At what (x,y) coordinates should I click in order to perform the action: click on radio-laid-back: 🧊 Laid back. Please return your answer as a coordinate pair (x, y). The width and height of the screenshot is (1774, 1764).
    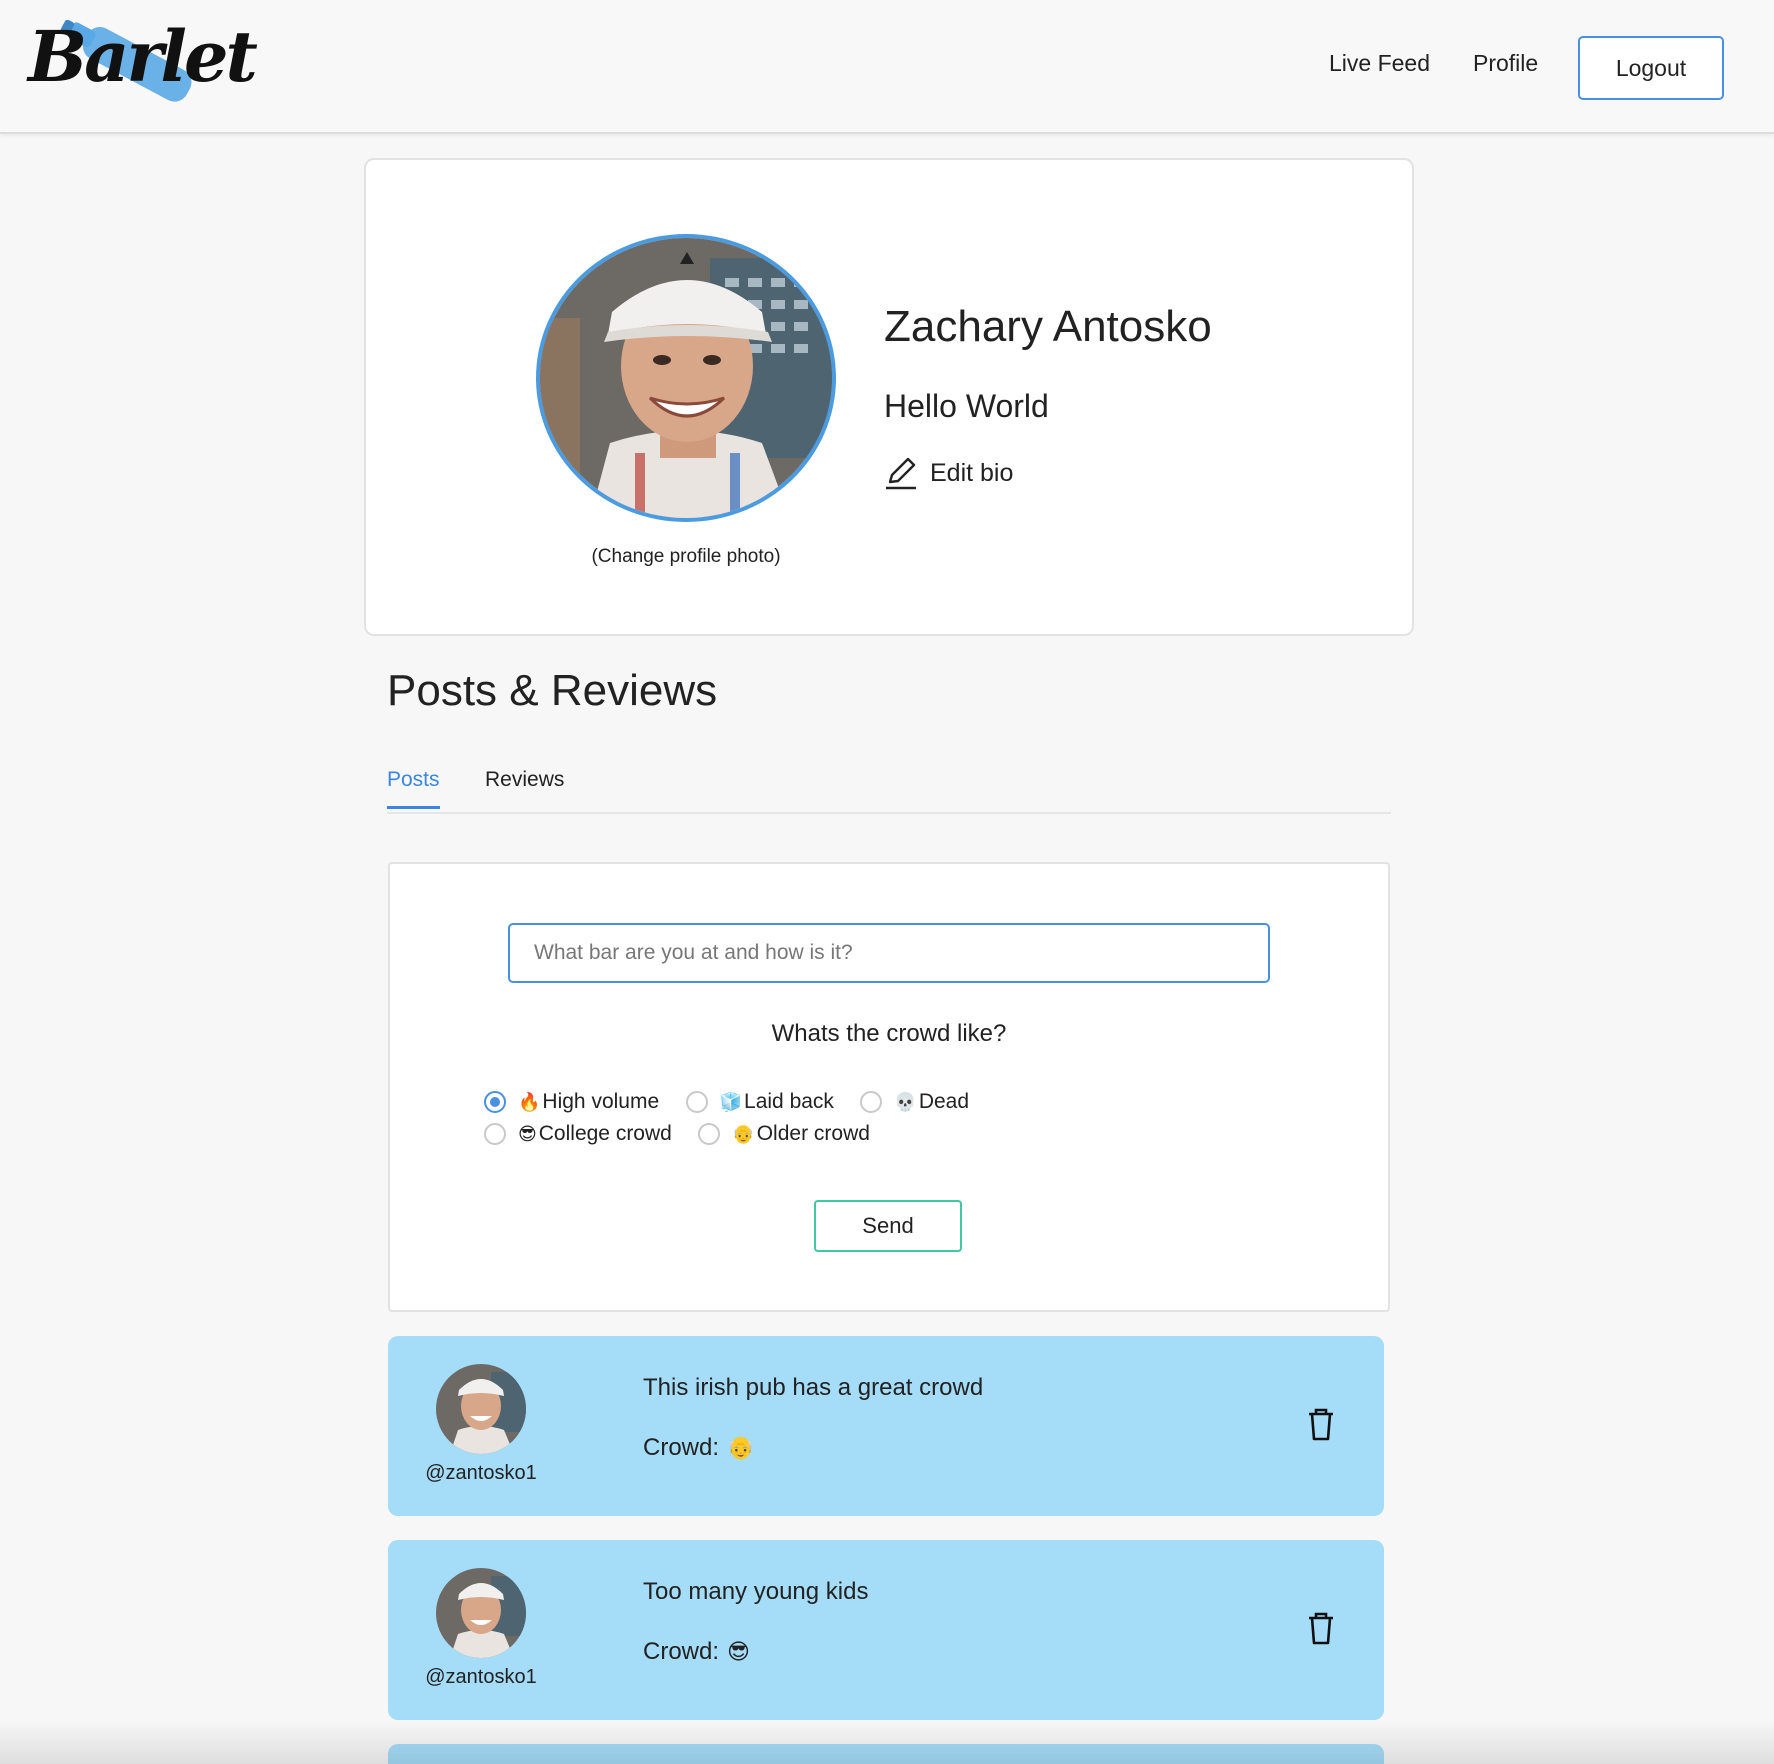
    Looking at the image, I should click on (759, 1102).